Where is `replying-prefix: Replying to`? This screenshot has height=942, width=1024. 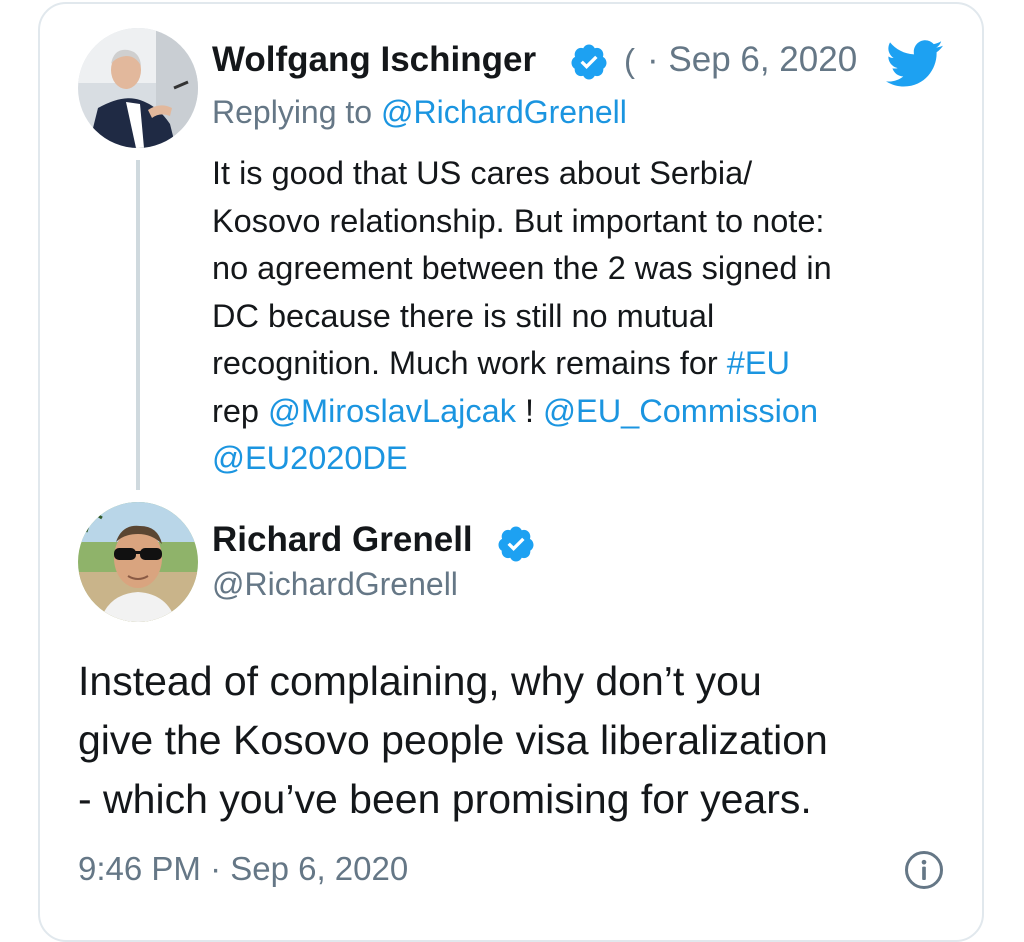
replying-prefix: Replying to is located at coordinates (296, 112).